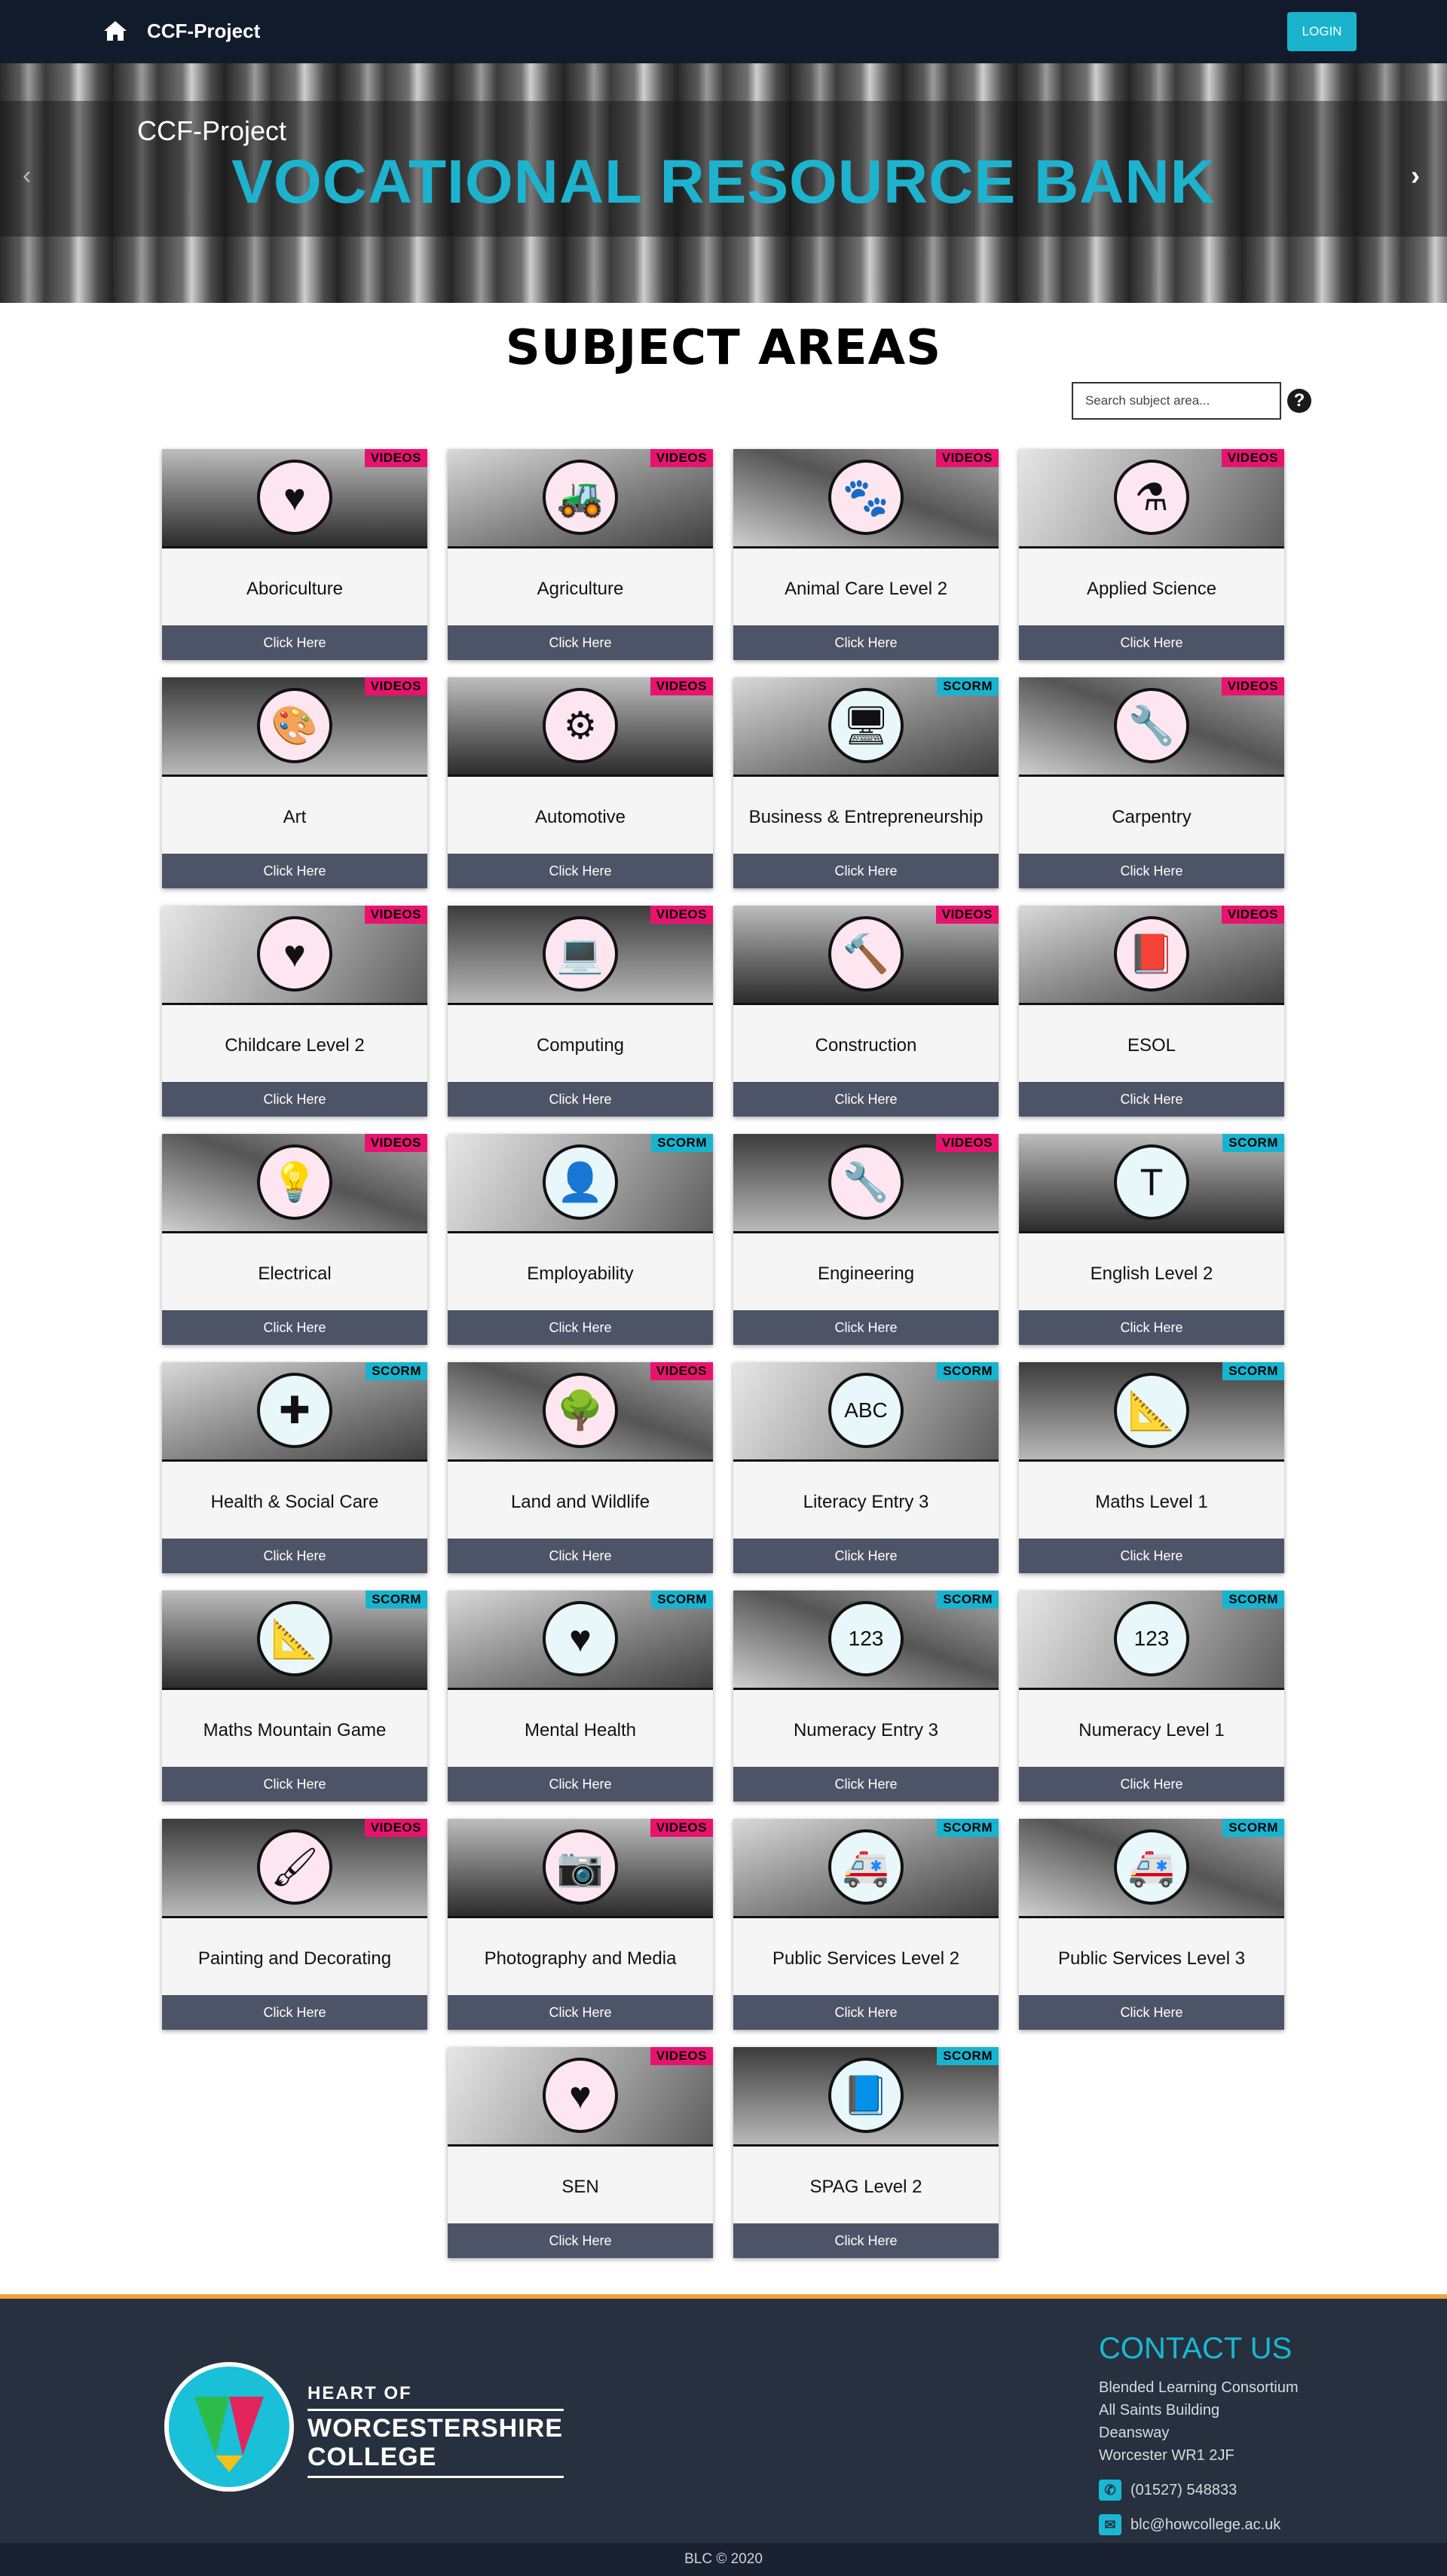 The width and height of the screenshot is (1447, 2576). What do you see at coordinates (294, 1467) in the screenshot?
I see `subject-card: ✚ SCORM Health & Social Care Click Here` at bounding box center [294, 1467].